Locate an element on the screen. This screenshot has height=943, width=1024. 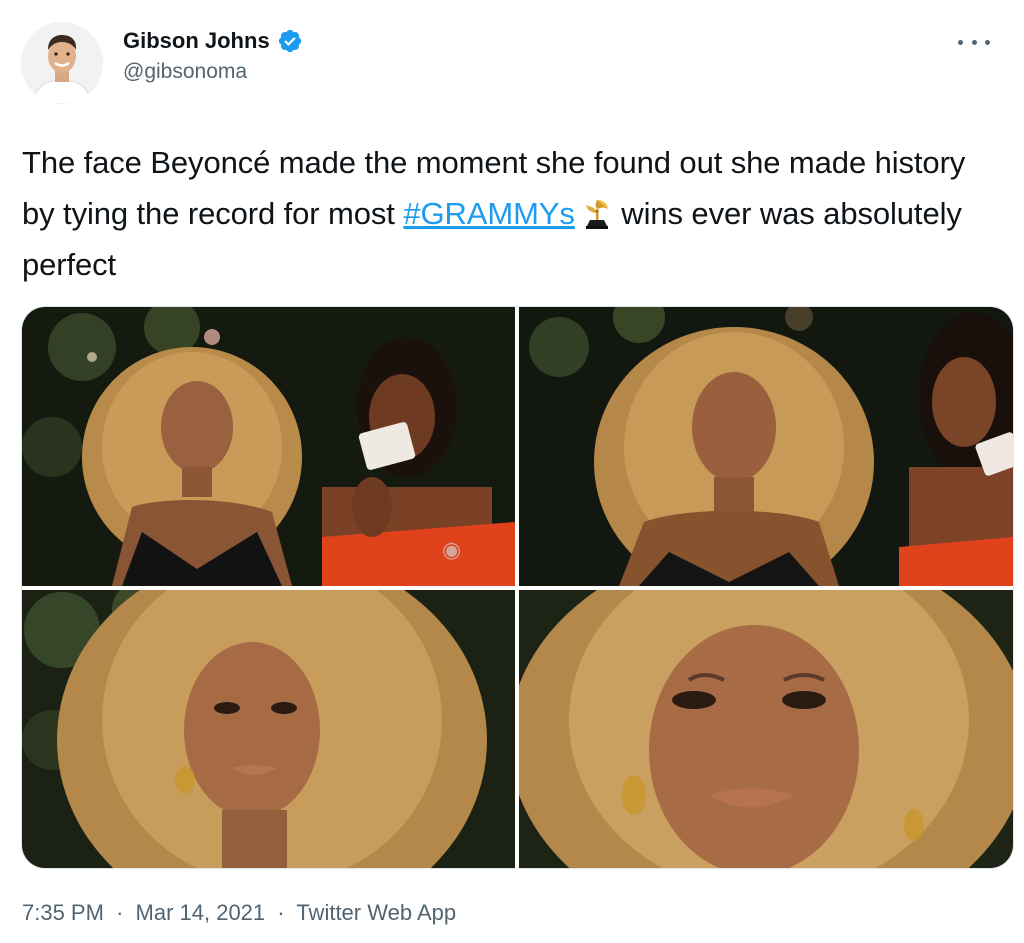
trophy-gramophone-icon is located at coordinates (597, 211).